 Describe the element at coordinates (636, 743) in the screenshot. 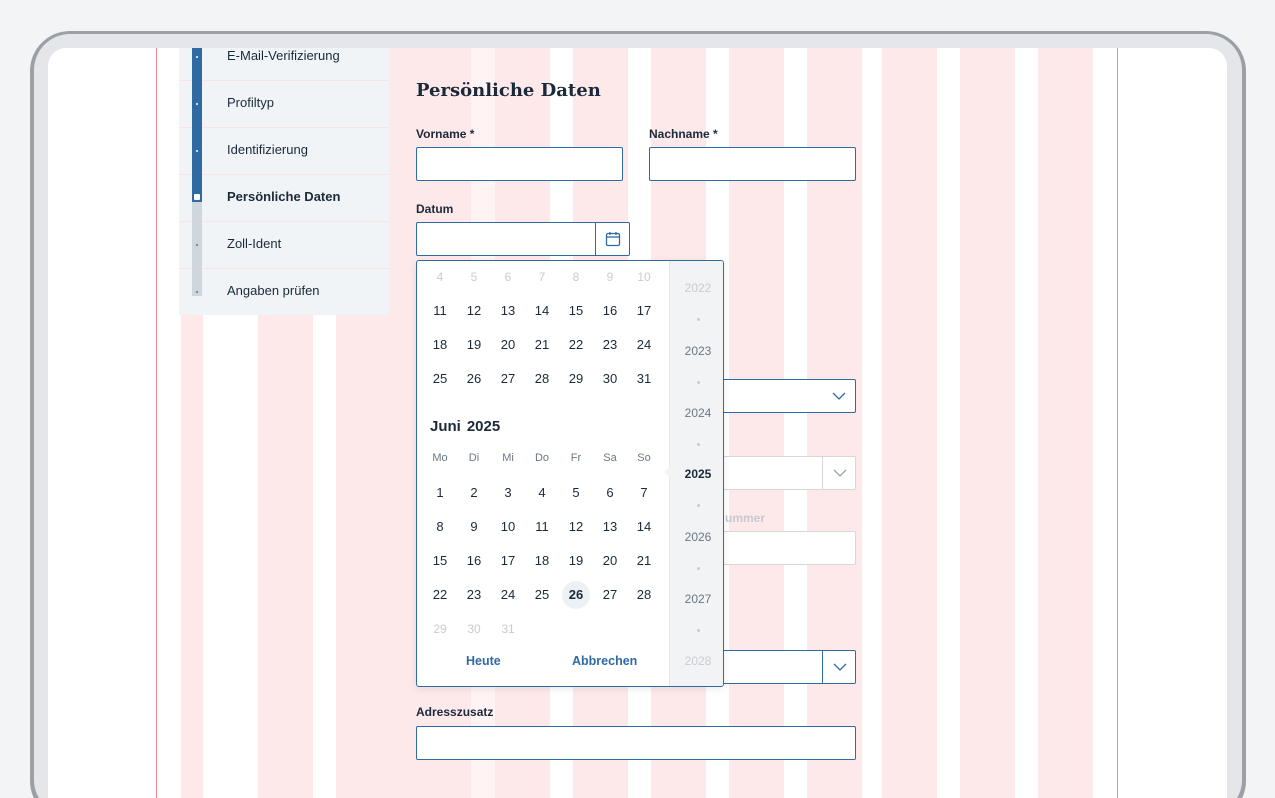

I see `adresszusatz-input` at that location.